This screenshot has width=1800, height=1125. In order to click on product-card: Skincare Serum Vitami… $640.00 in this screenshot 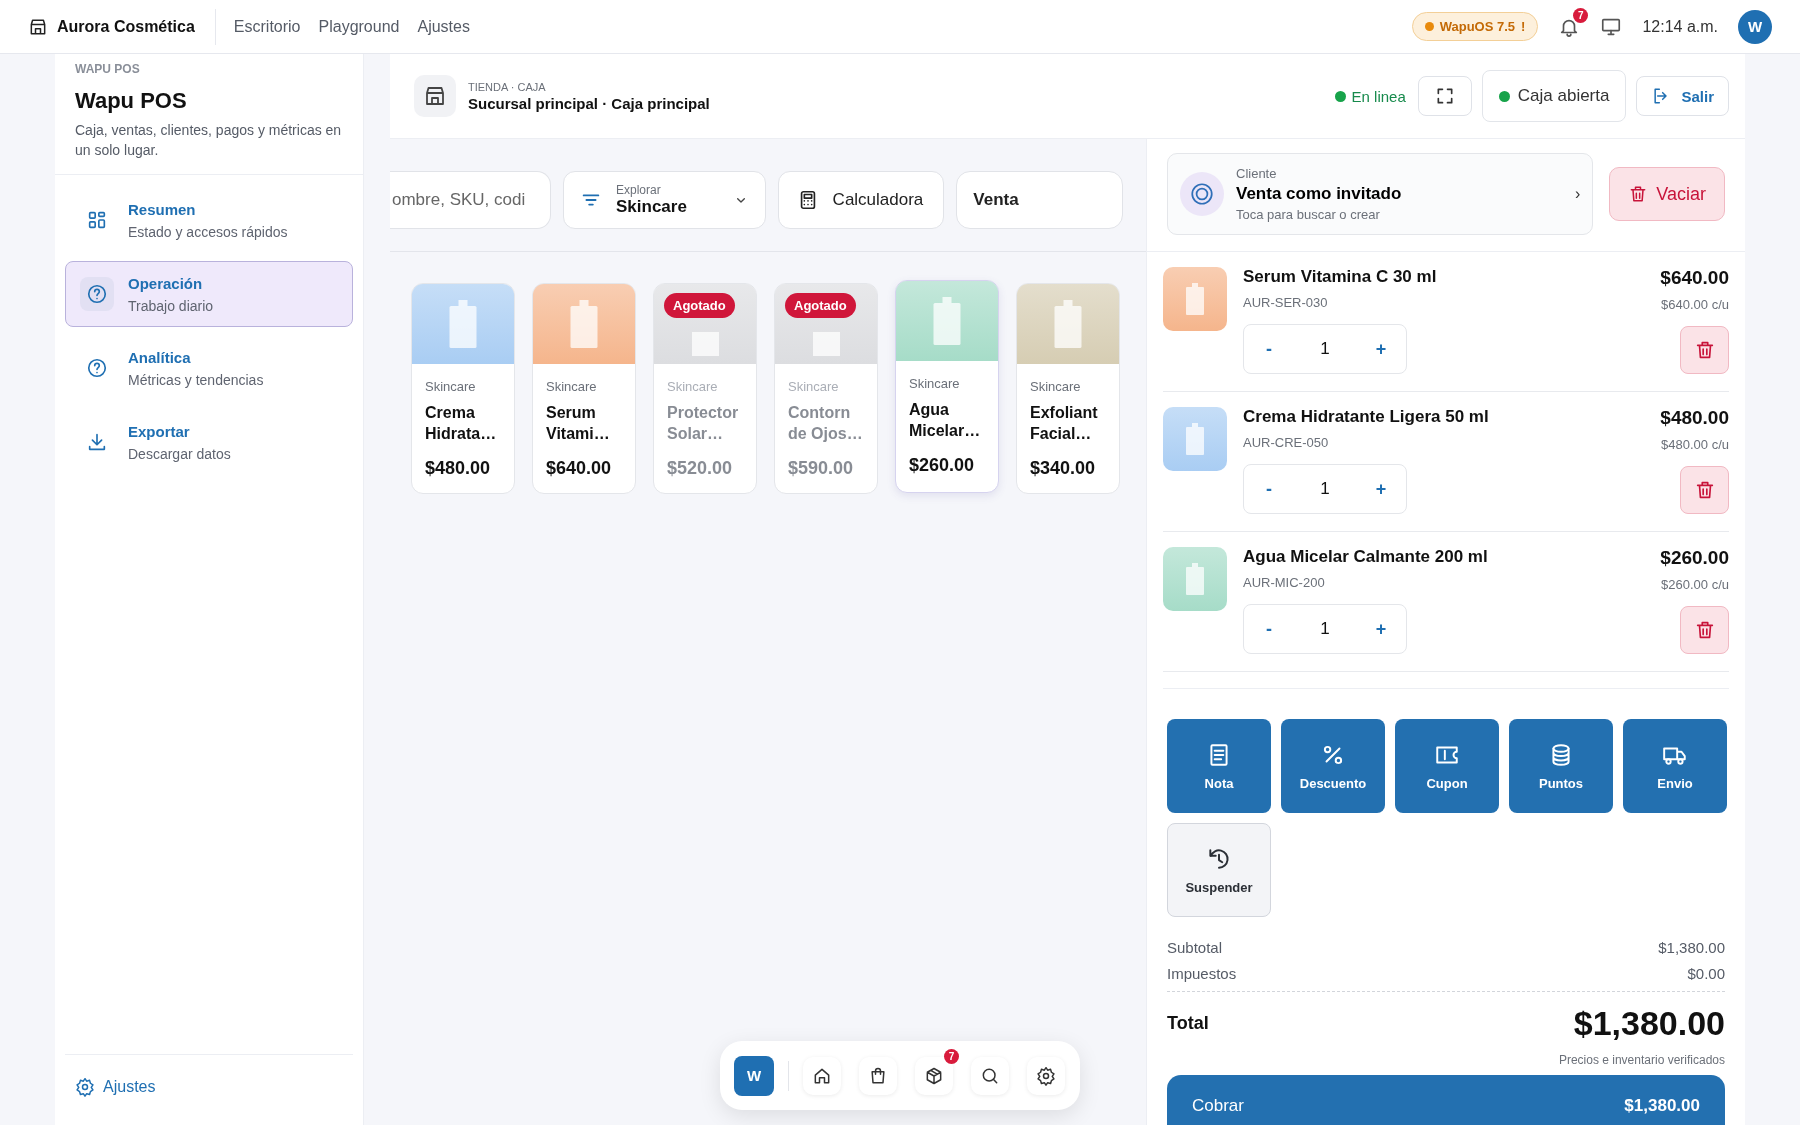, I will do `click(584, 388)`.